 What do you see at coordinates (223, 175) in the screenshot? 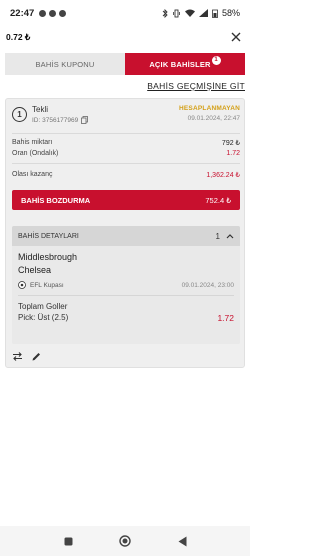
I see `potential-win-value: 1,362.24 ₺` at bounding box center [223, 175].